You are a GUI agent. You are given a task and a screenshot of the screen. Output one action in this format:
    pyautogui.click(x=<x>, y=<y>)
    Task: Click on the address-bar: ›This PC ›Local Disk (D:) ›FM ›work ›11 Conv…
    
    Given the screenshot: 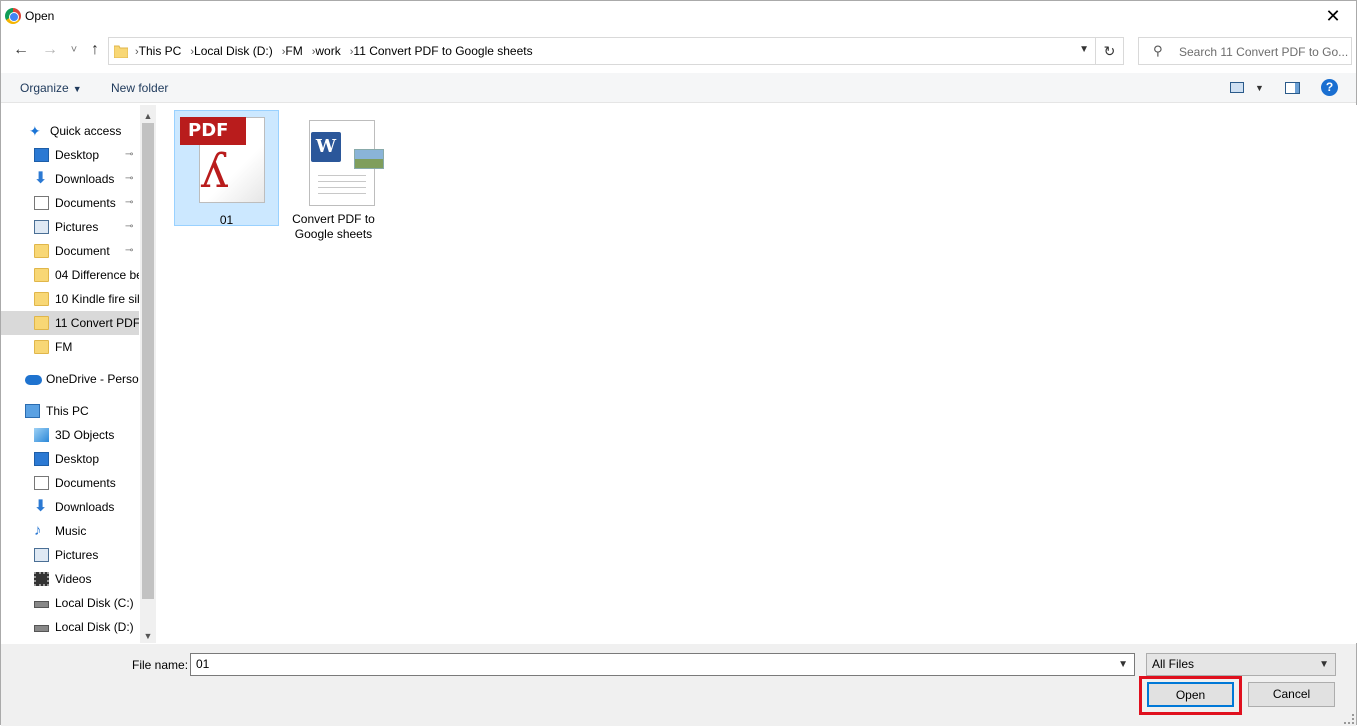 What is the action you would take?
    pyautogui.click(x=616, y=51)
    